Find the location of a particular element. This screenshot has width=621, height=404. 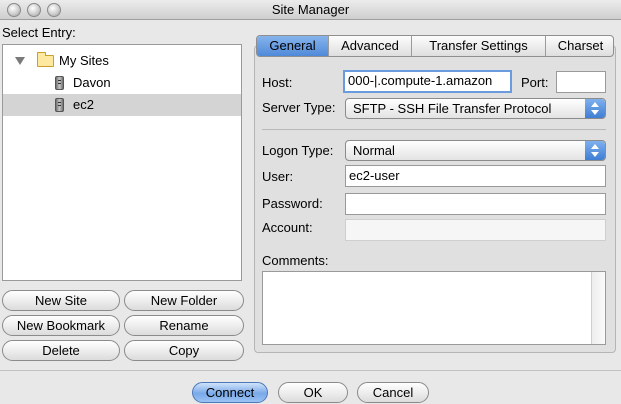

footer-divider is located at coordinates (310, 370).